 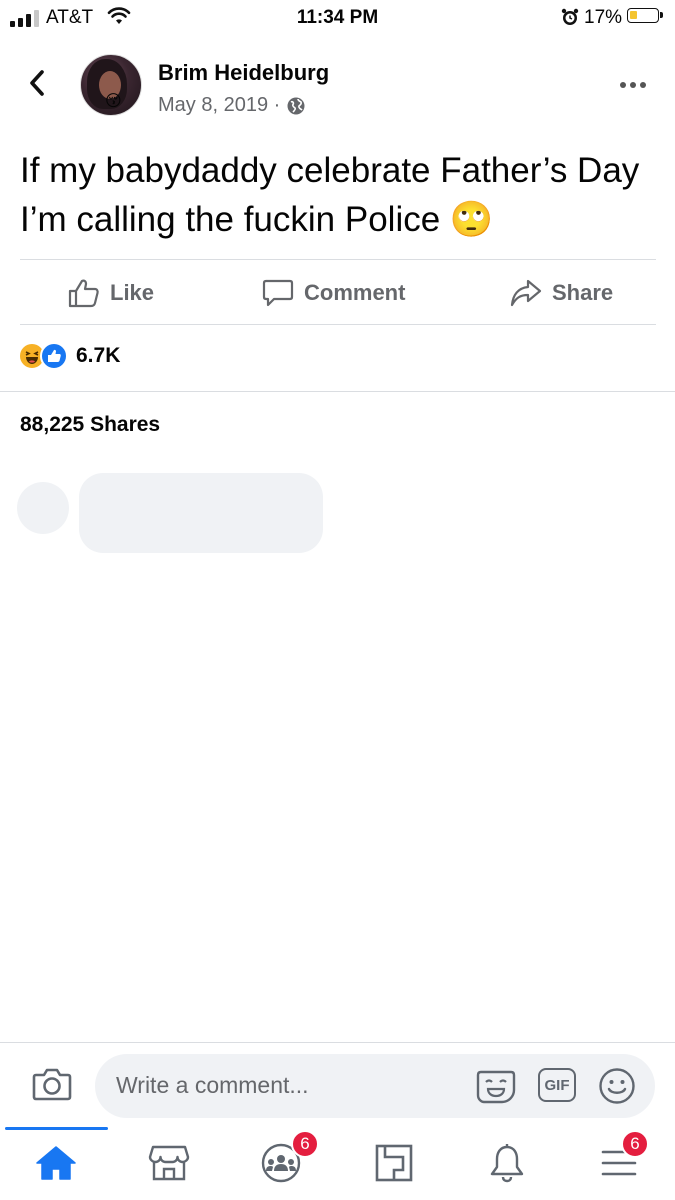 What do you see at coordinates (603, 17) in the screenshot?
I see `battery-percent: 17%` at bounding box center [603, 17].